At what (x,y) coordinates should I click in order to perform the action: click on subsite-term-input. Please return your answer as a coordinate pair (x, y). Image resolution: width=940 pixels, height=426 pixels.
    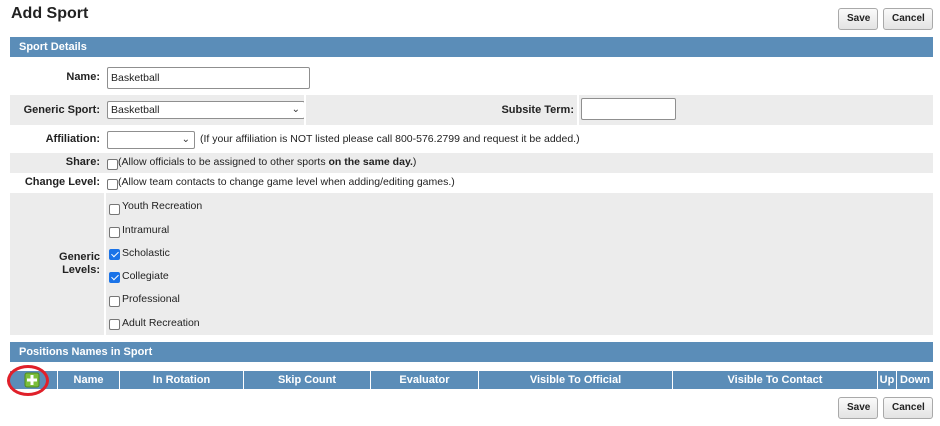
    Looking at the image, I should click on (628, 109).